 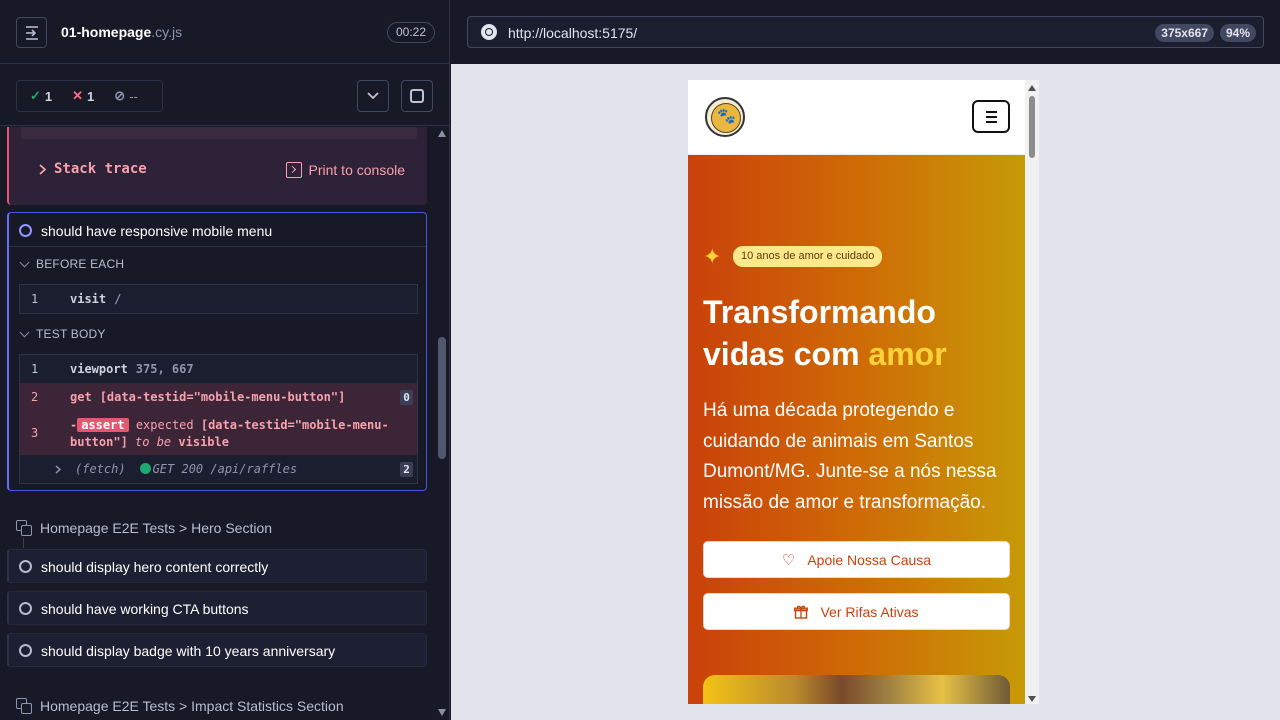 What do you see at coordinates (145, 609) in the screenshot?
I see `test-title: should have working CTA buttons` at bounding box center [145, 609].